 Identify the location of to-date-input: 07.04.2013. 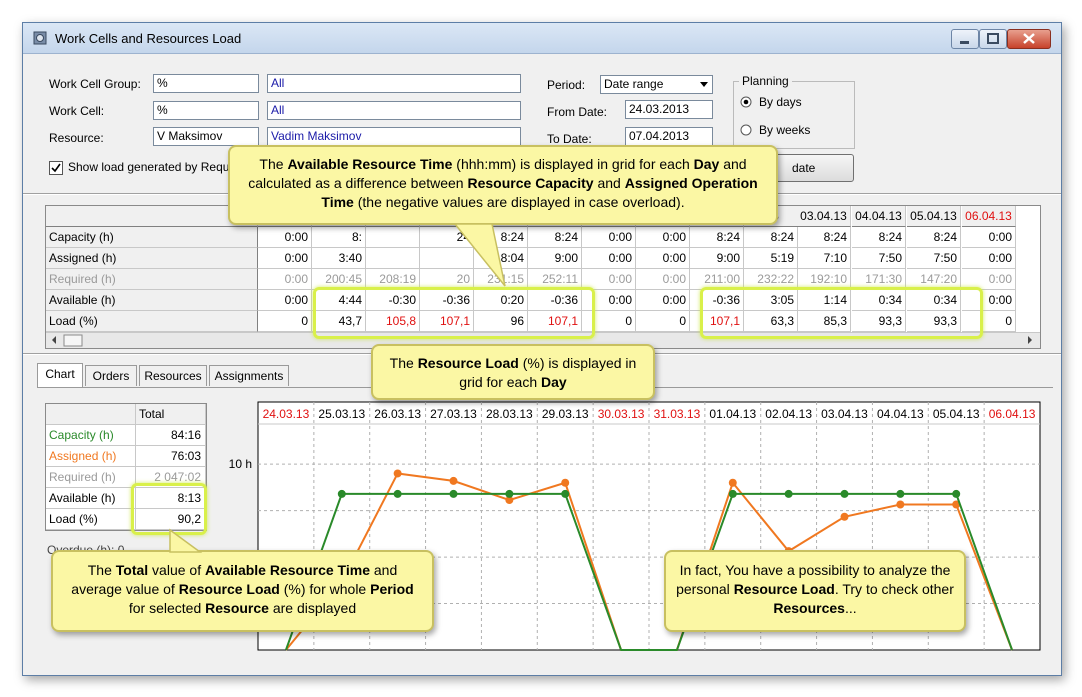
(669, 136).